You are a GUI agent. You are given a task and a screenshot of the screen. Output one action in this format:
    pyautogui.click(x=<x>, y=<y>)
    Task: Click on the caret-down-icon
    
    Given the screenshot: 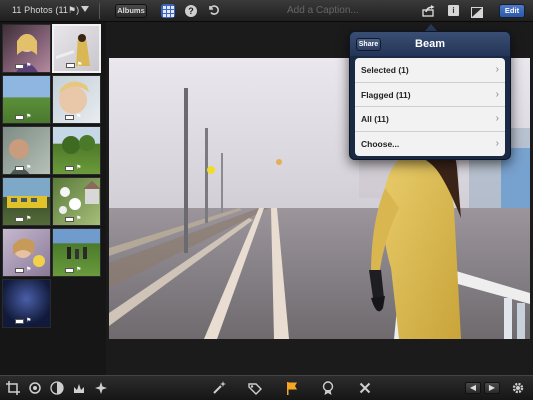 What is the action you would take?
    pyautogui.click(x=85, y=9)
    